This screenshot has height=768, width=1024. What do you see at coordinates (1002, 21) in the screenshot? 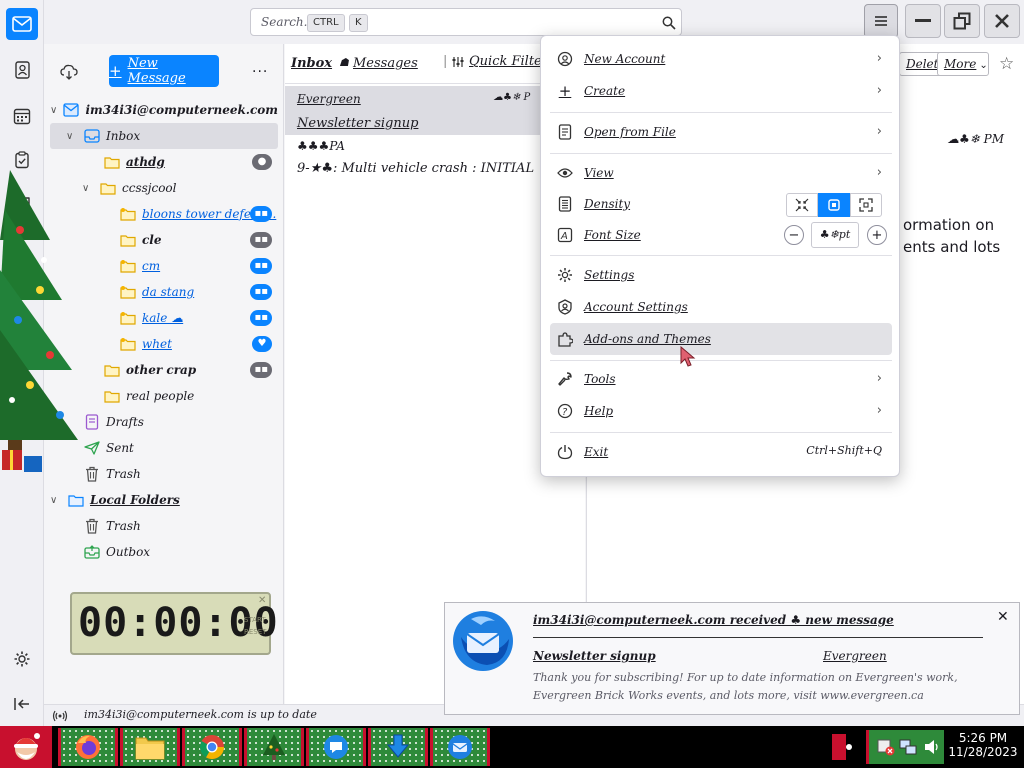
I see `close-window-button` at bounding box center [1002, 21].